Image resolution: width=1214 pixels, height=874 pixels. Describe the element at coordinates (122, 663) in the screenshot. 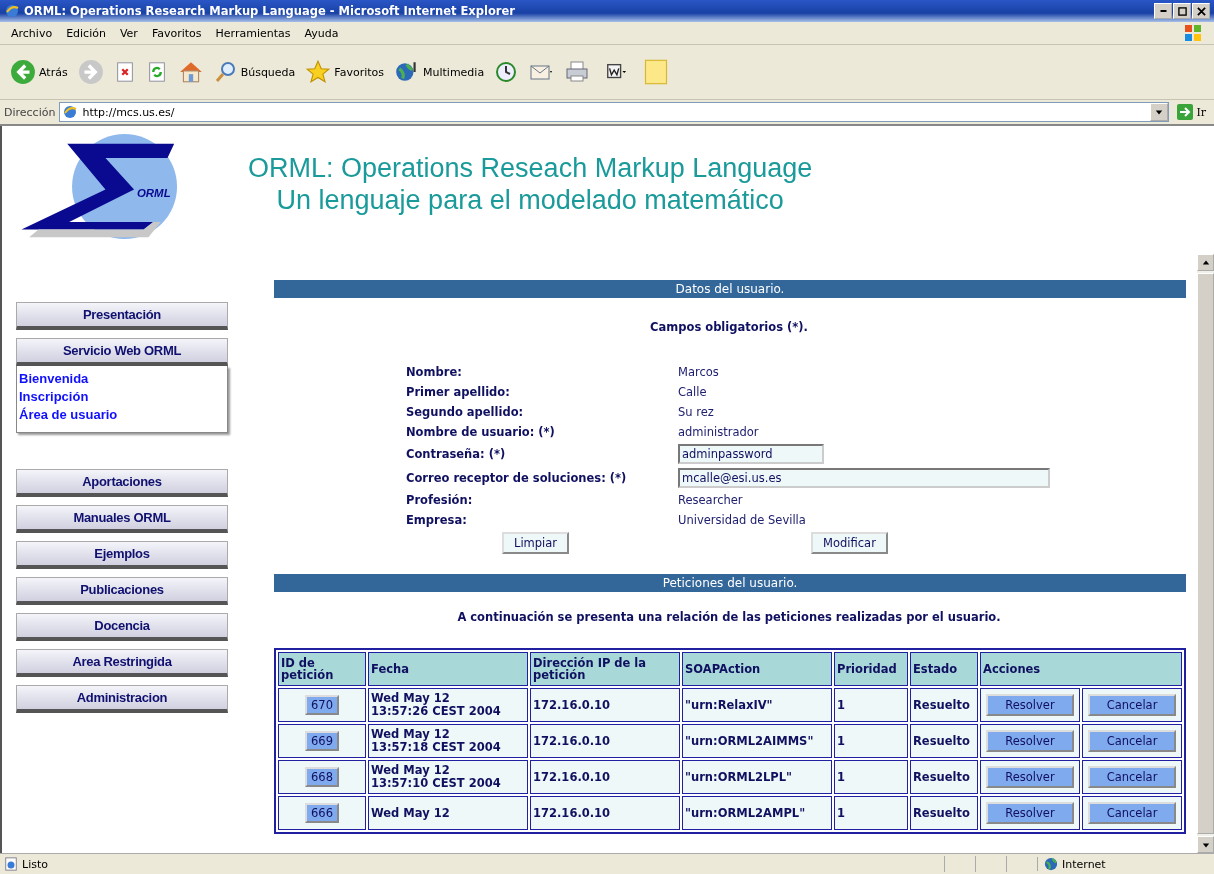

I see `nav-button: Area Restringida` at that location.